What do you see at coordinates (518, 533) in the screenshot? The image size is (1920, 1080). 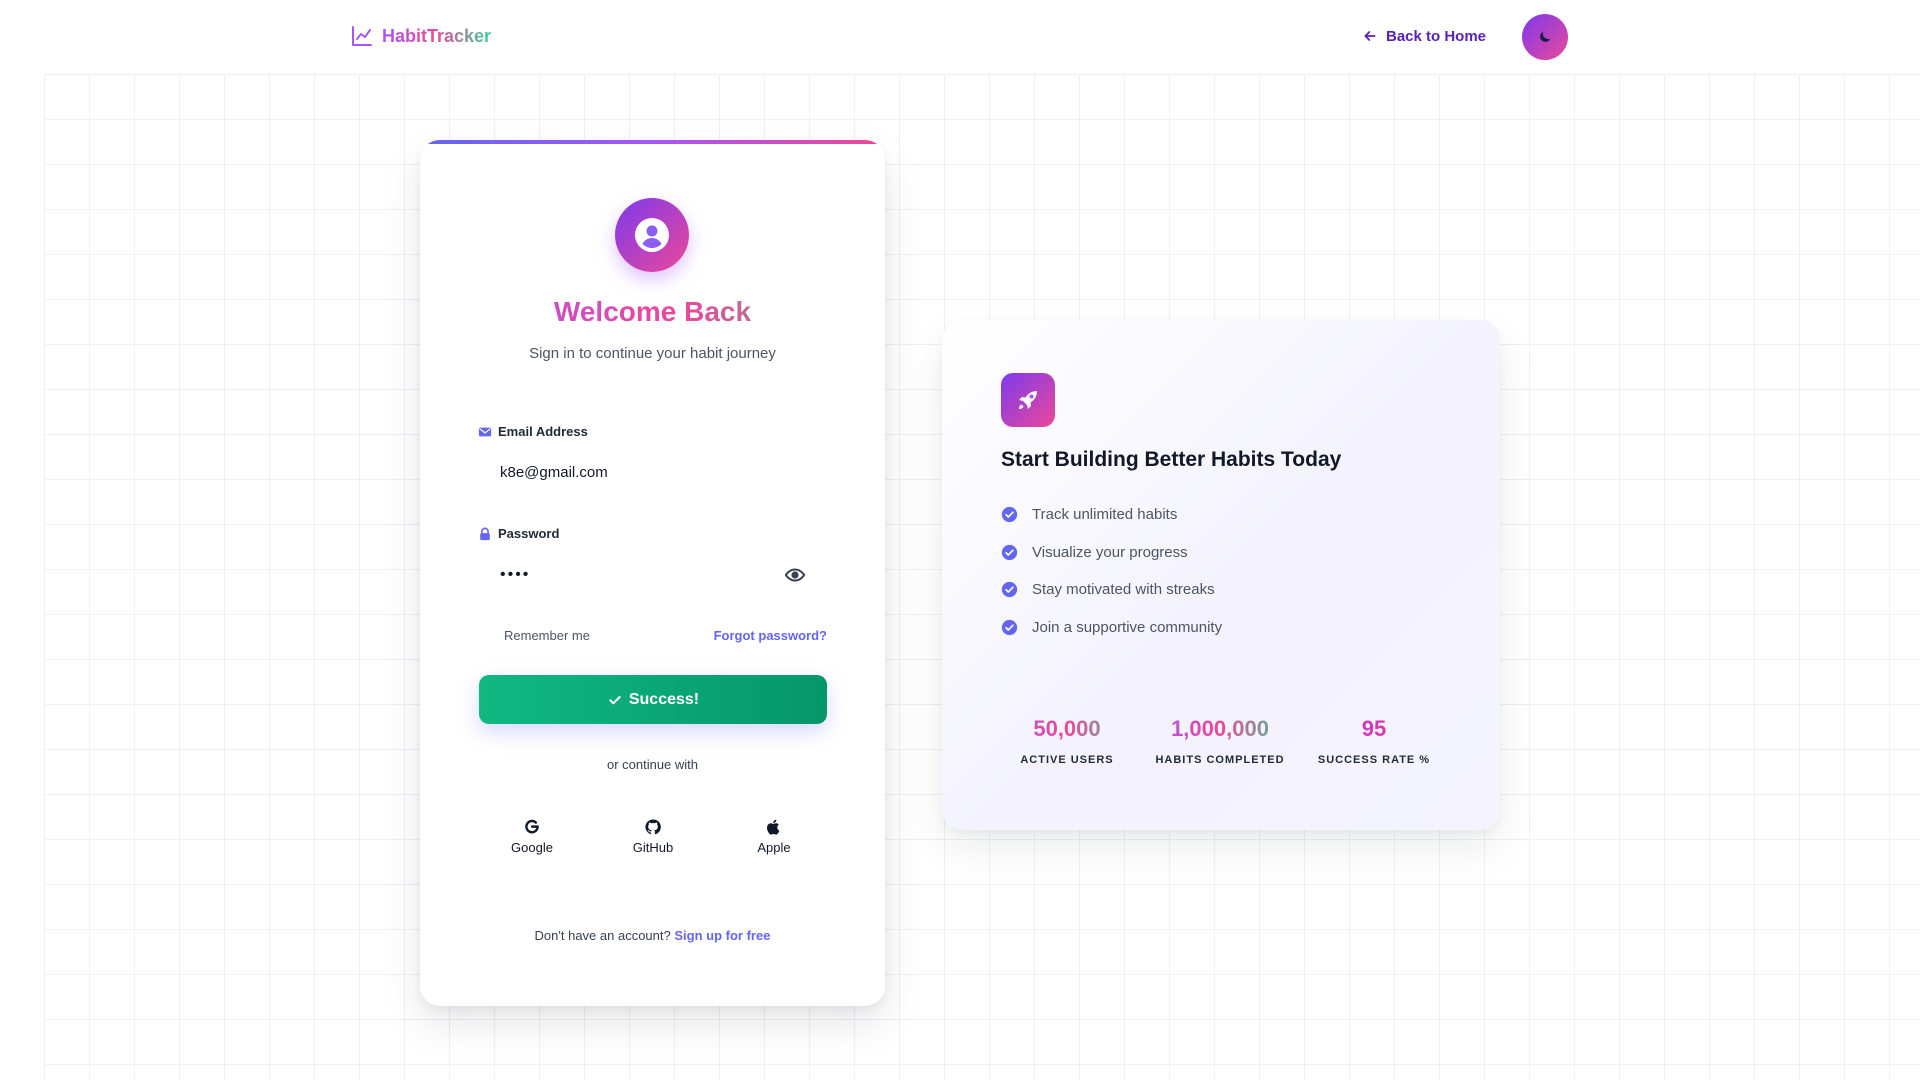 I see `password-label: Password` at bounding box center [518, 533].